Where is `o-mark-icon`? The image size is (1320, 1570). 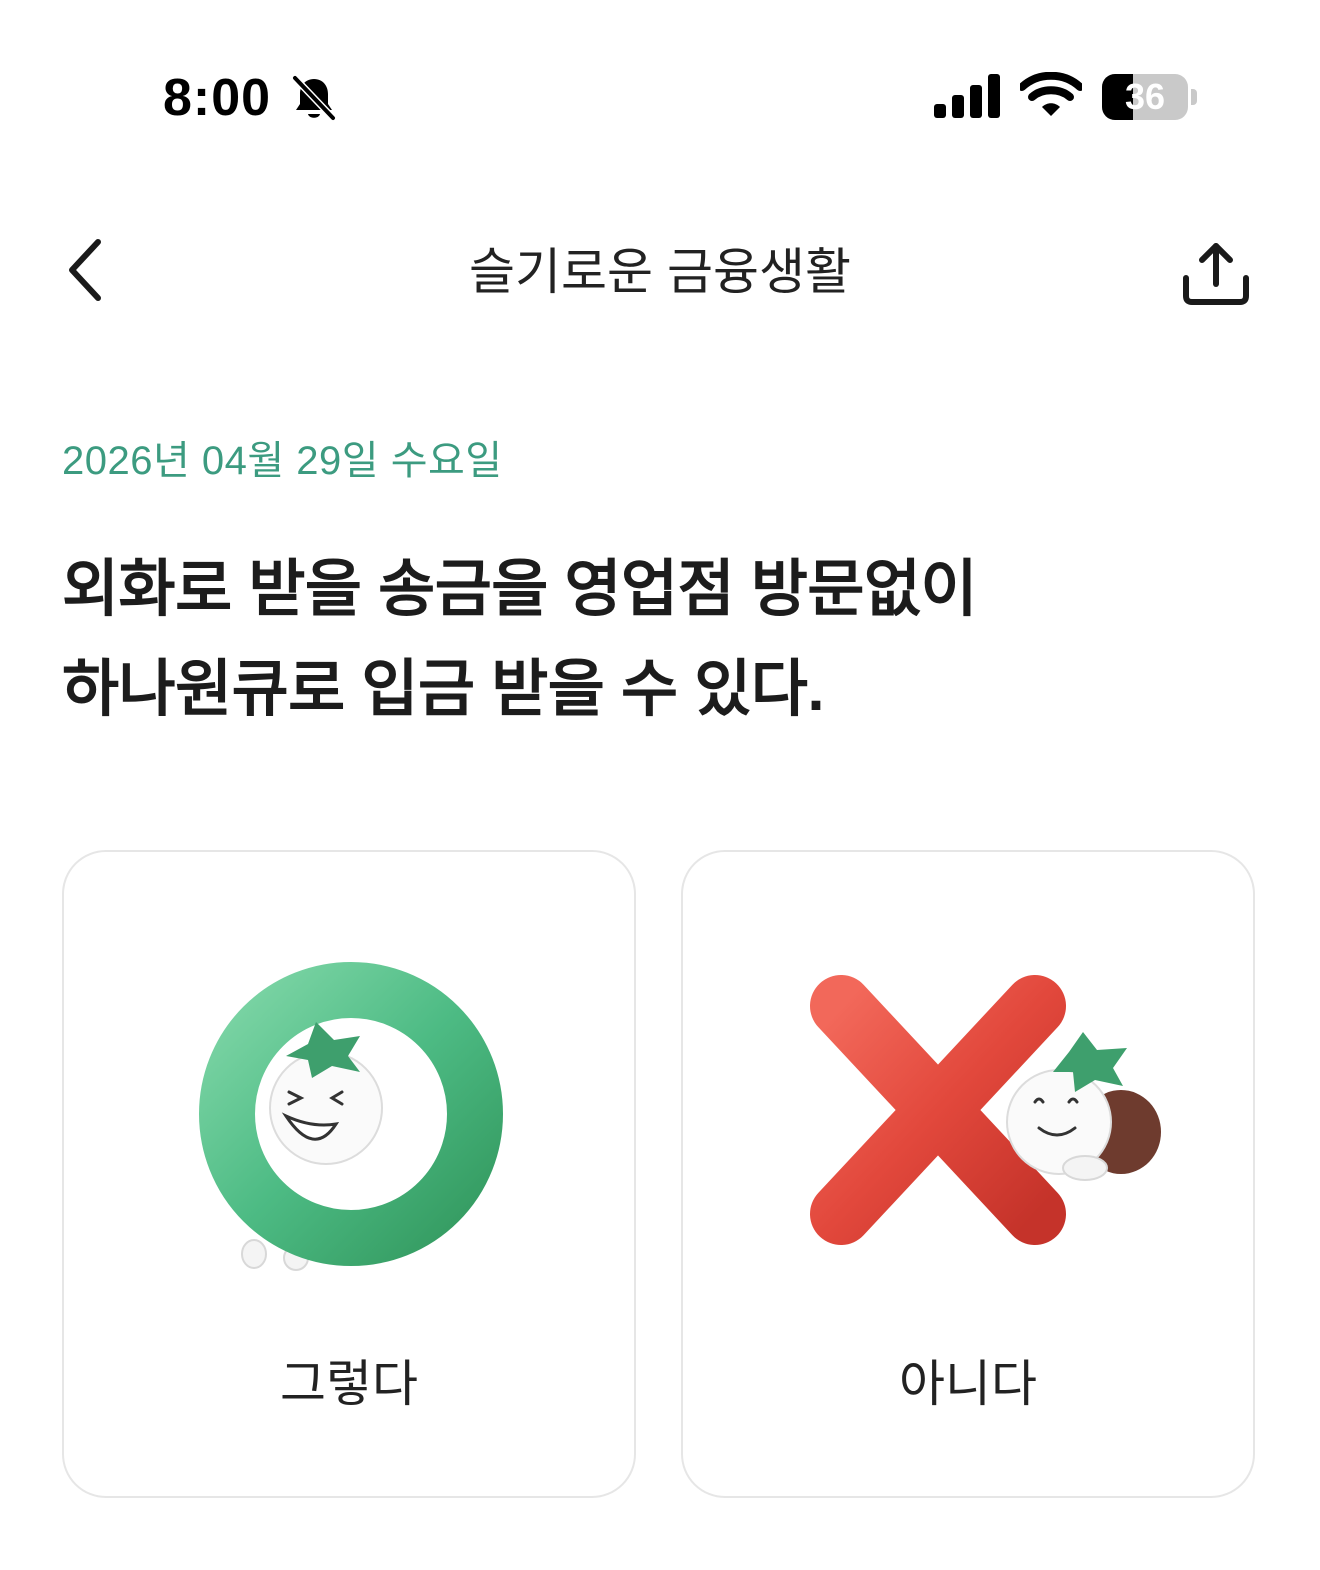 o-mark-icon is located at coordinates (351, 1116).